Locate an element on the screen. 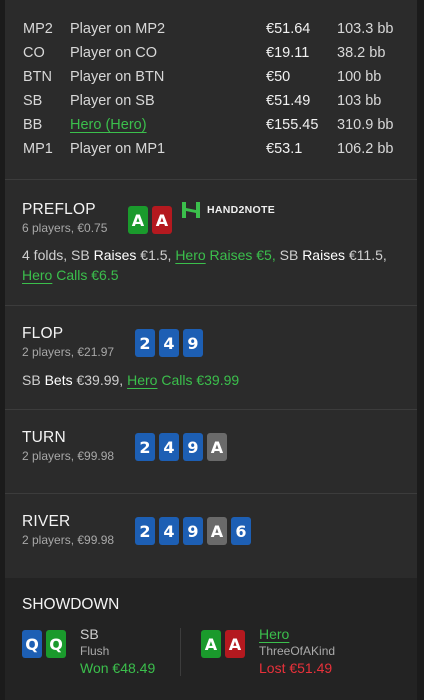  player-row: MP1 Player on MP1 €53.1 106.2 bb is located at coordinates (211, 149).